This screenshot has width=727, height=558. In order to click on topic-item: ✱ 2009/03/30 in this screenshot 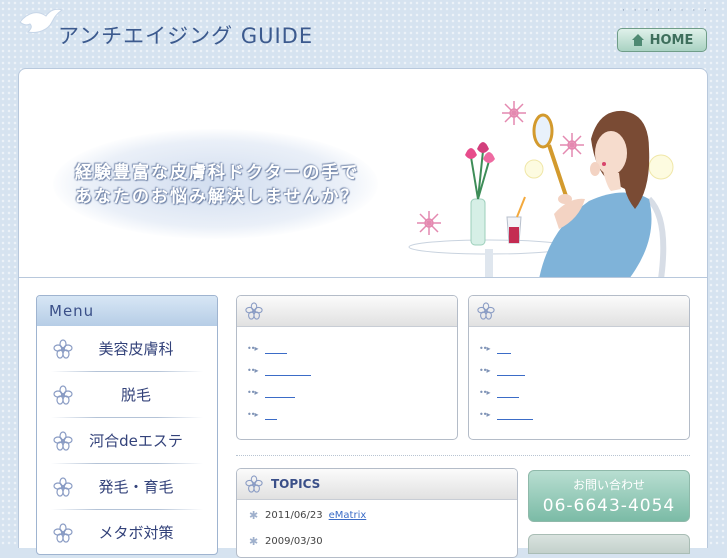, I will do `click(377, 541)`.